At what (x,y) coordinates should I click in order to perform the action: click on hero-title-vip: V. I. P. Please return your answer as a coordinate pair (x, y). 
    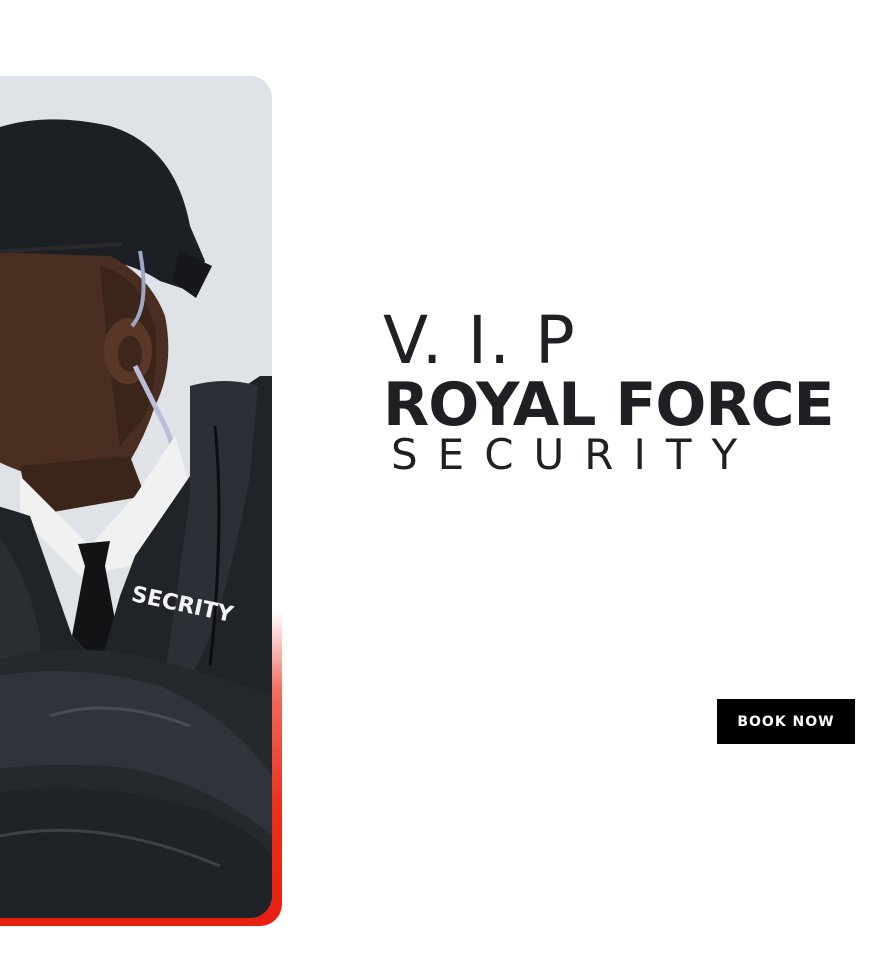
    Looking at the image, I should click on (480, 340).